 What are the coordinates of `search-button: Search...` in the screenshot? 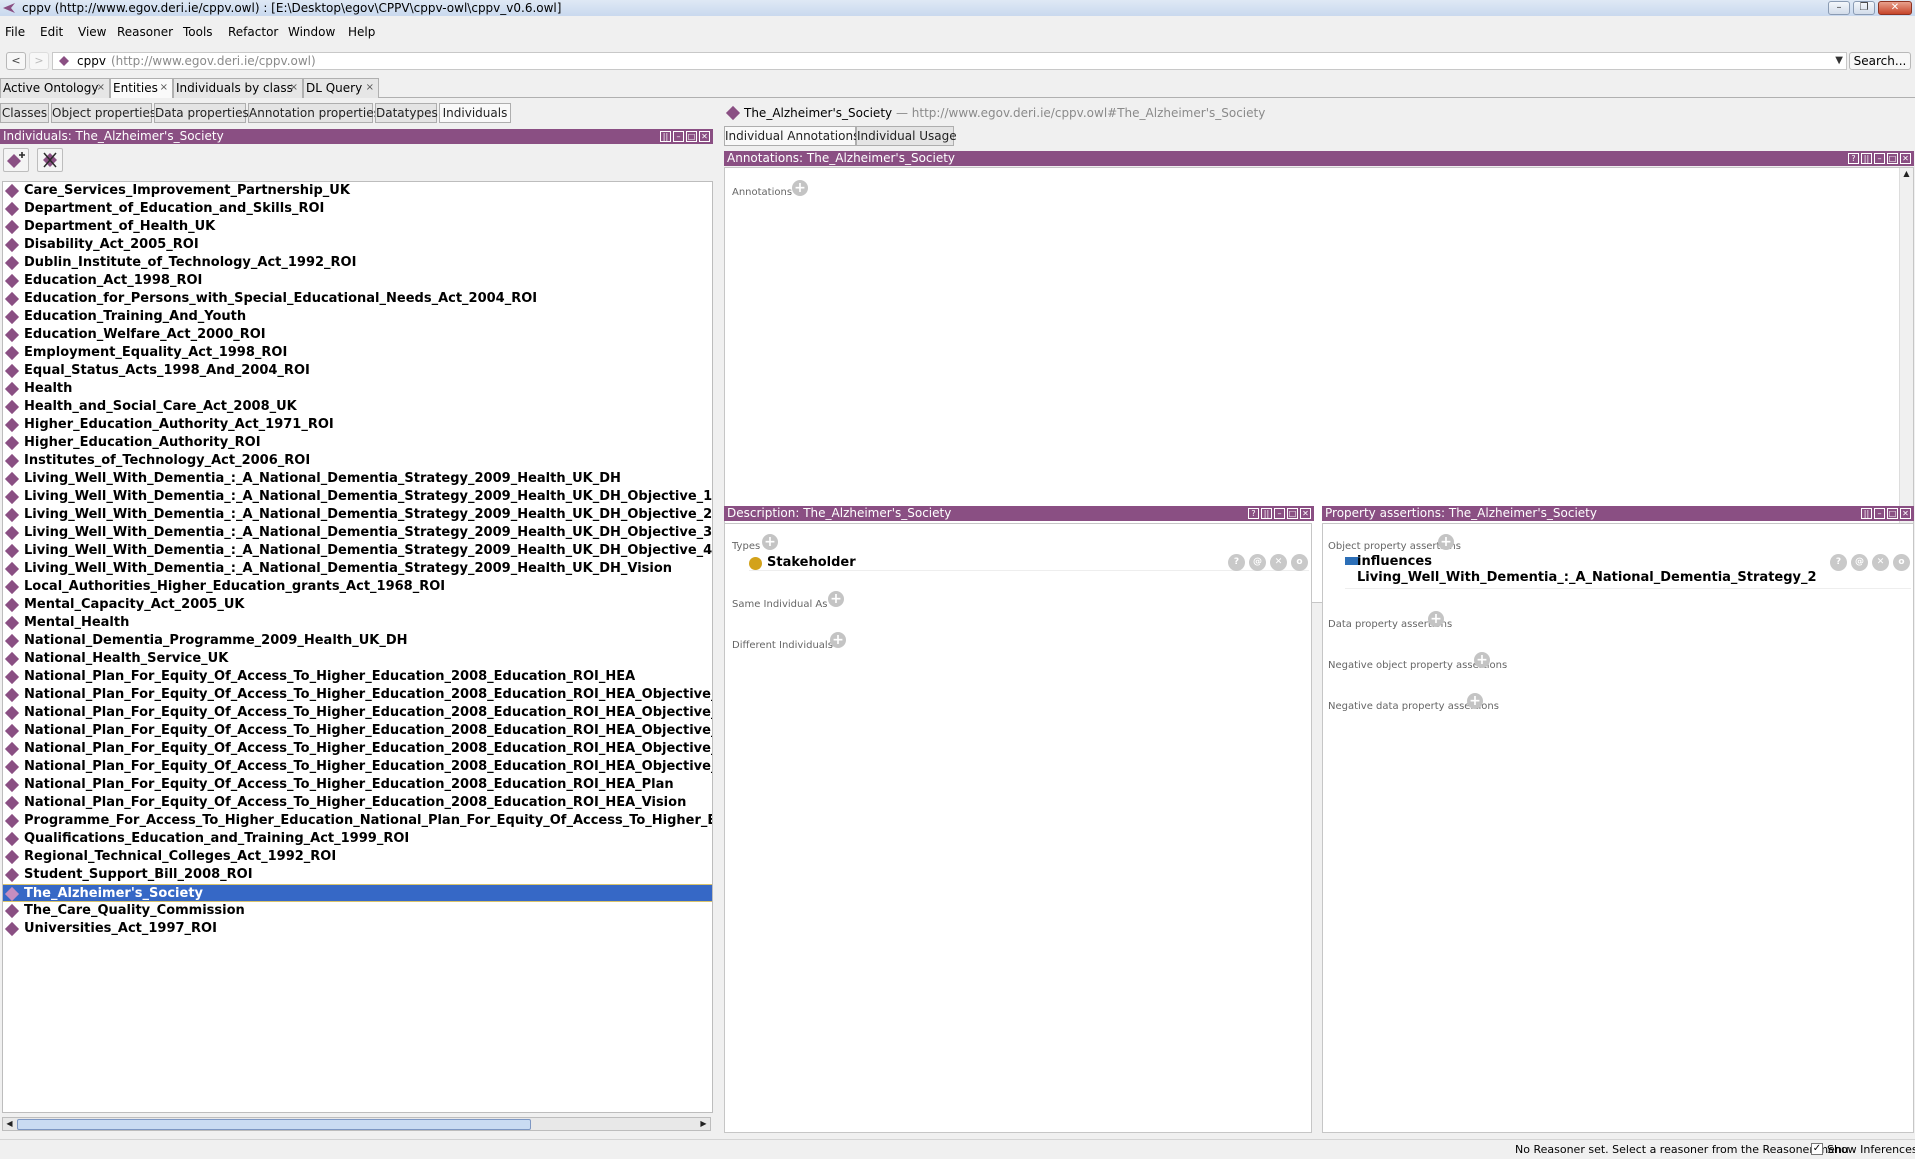 It's located at (1880, 61).